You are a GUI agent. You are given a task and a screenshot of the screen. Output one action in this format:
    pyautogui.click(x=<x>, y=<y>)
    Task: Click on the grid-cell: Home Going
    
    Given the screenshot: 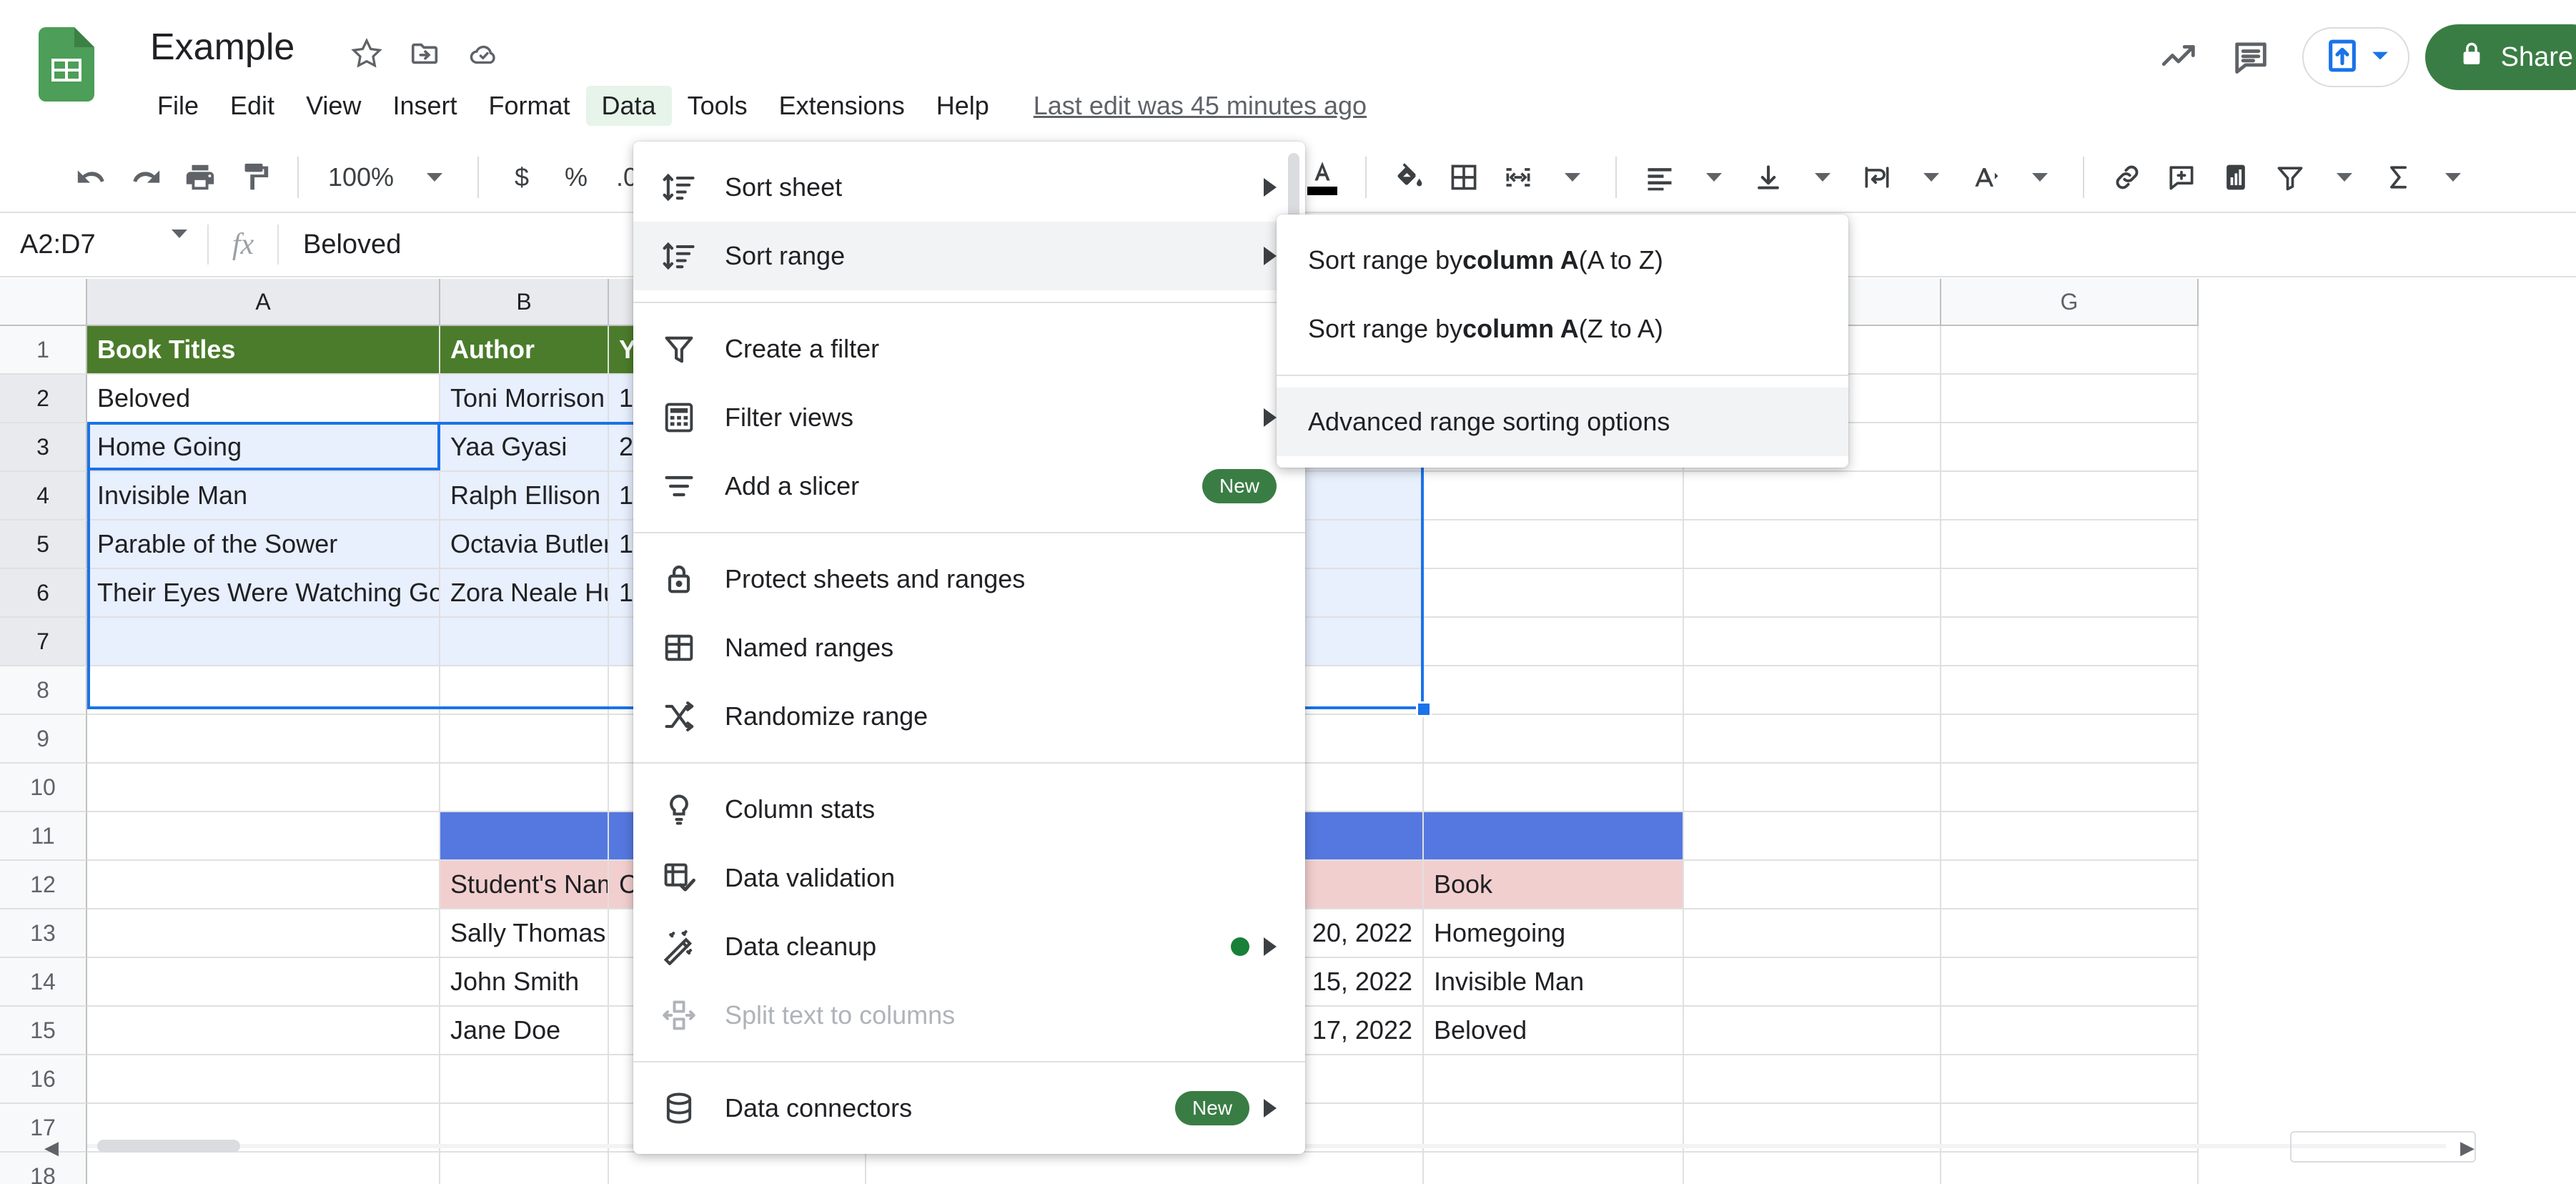 What is the action you would take?
    pyautogui.click(x=264, y=447)
    